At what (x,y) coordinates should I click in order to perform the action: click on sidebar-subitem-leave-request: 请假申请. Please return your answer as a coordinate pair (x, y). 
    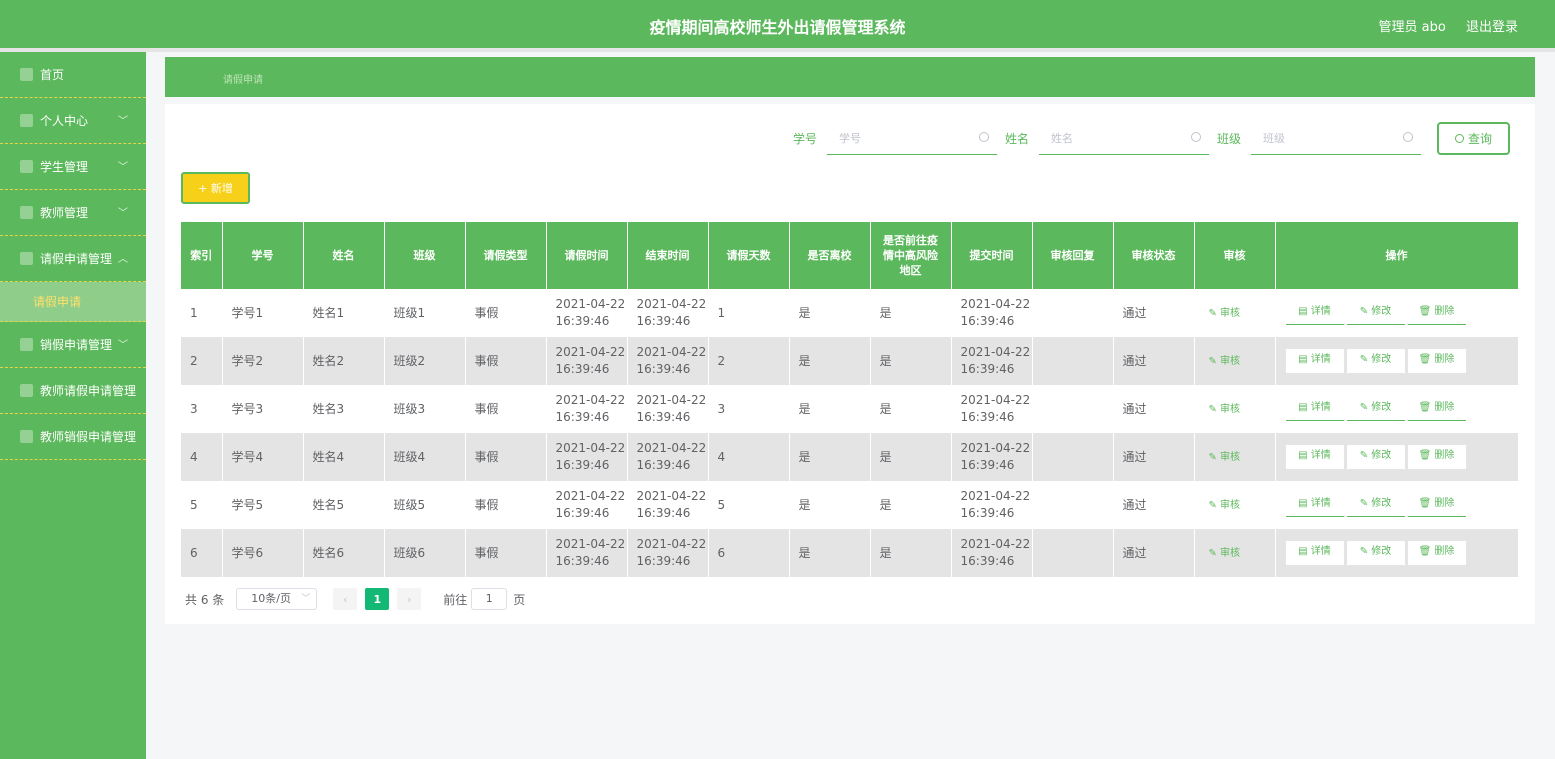
    Looking at the image, I should click on (73, 302).